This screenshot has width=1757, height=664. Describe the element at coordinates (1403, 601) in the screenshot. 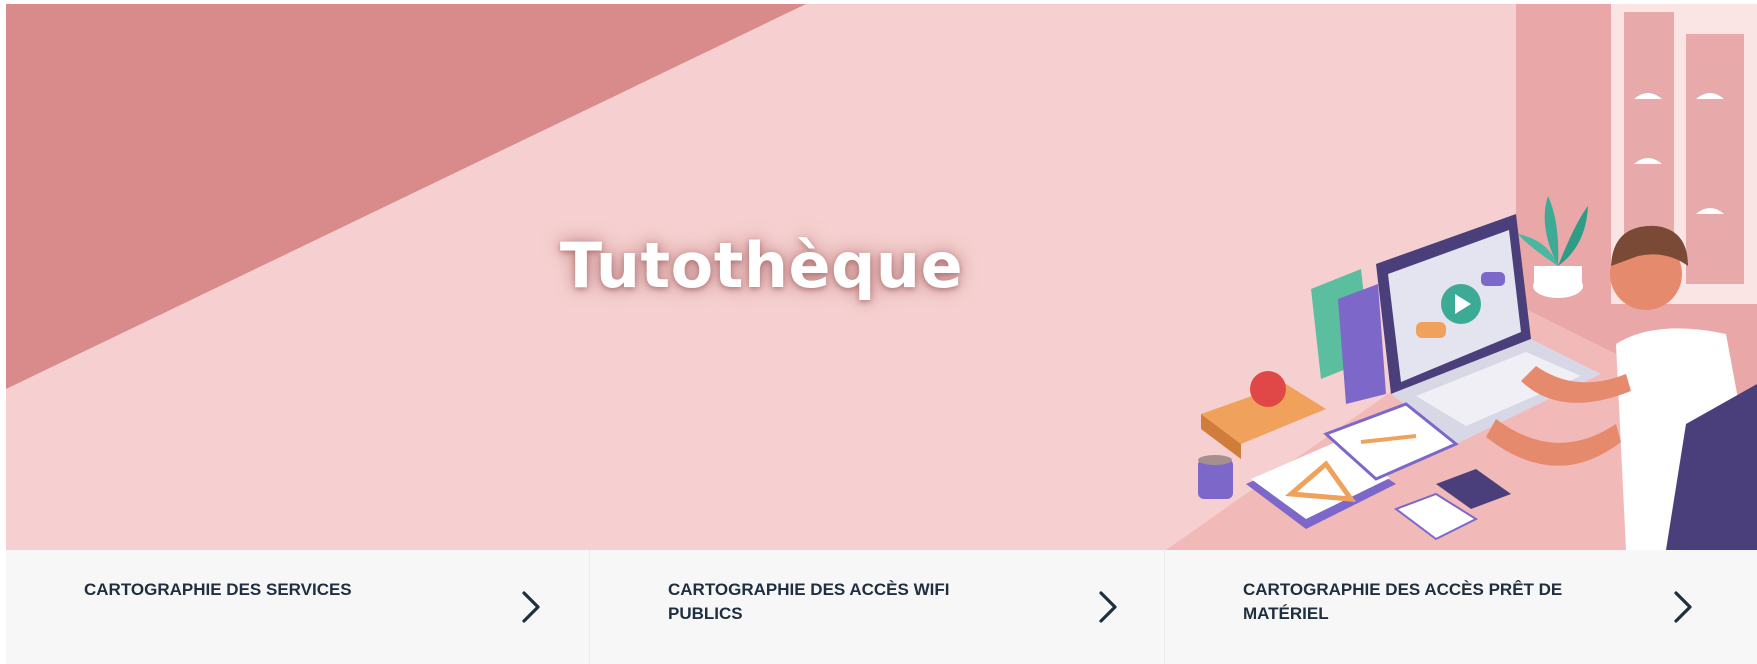

I see `card-label: CARTOGRAPHIE DES ACCÈS PRÊT DE MATÉRIEL` at that location.